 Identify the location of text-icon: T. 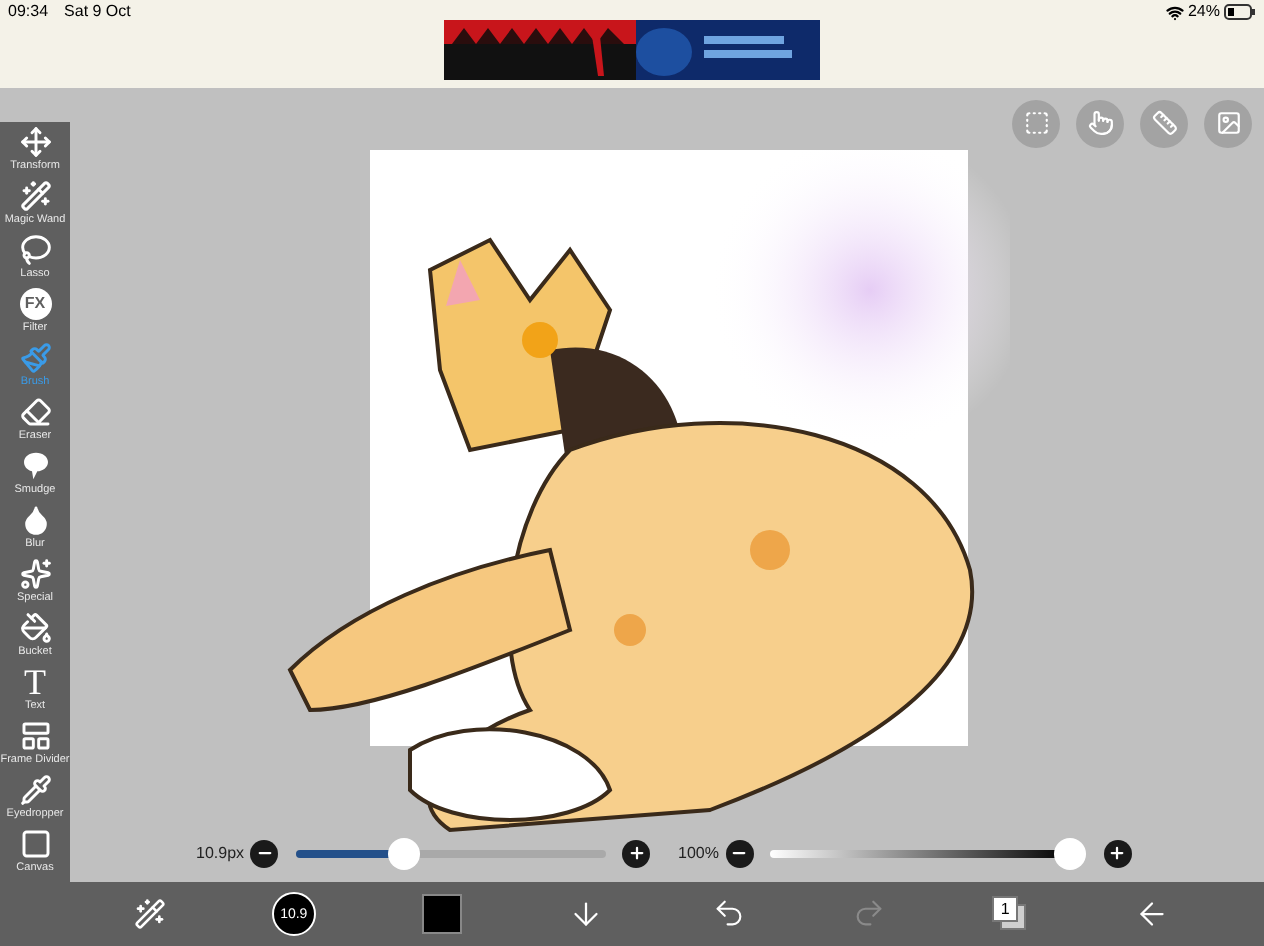
(35, 681).